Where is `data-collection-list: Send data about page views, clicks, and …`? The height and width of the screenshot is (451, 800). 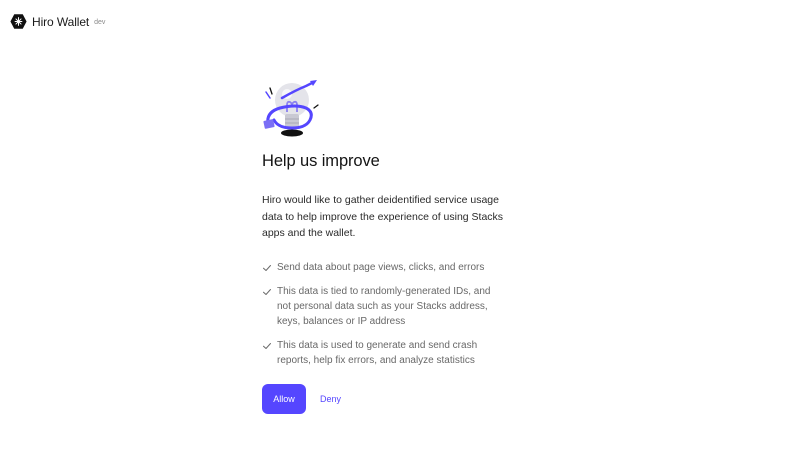 data-collection-list: Send data about page views, clicks, and … is located at coordinates (387, 314).